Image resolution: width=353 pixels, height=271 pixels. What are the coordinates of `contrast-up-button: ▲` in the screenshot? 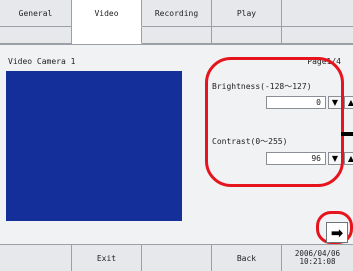 It's located at (348, 158).